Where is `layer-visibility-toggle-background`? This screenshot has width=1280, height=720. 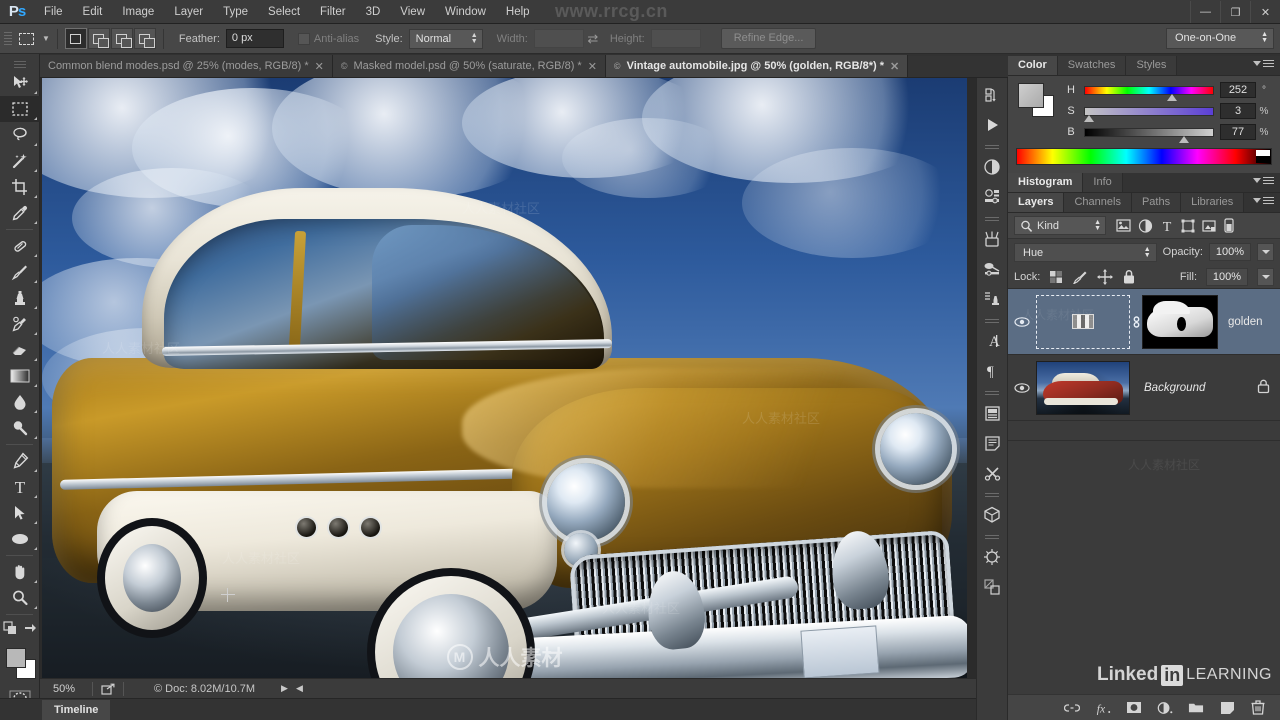 layer-visibility-toggle-background is located at coordinates (1022, 388).